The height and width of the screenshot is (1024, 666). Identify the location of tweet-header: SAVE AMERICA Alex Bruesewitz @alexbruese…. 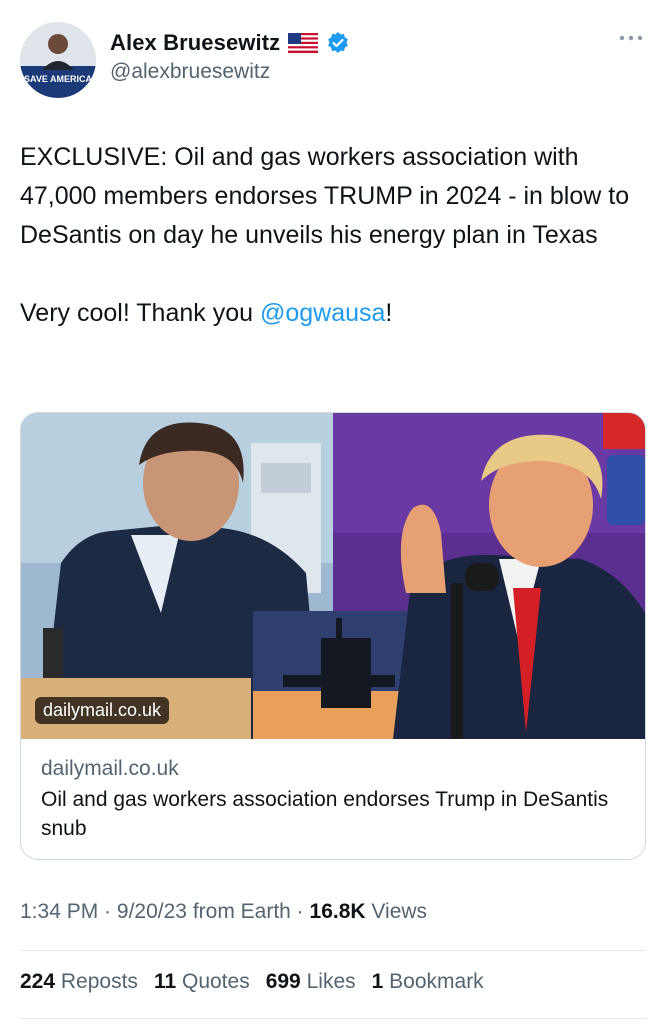
(333, 62).